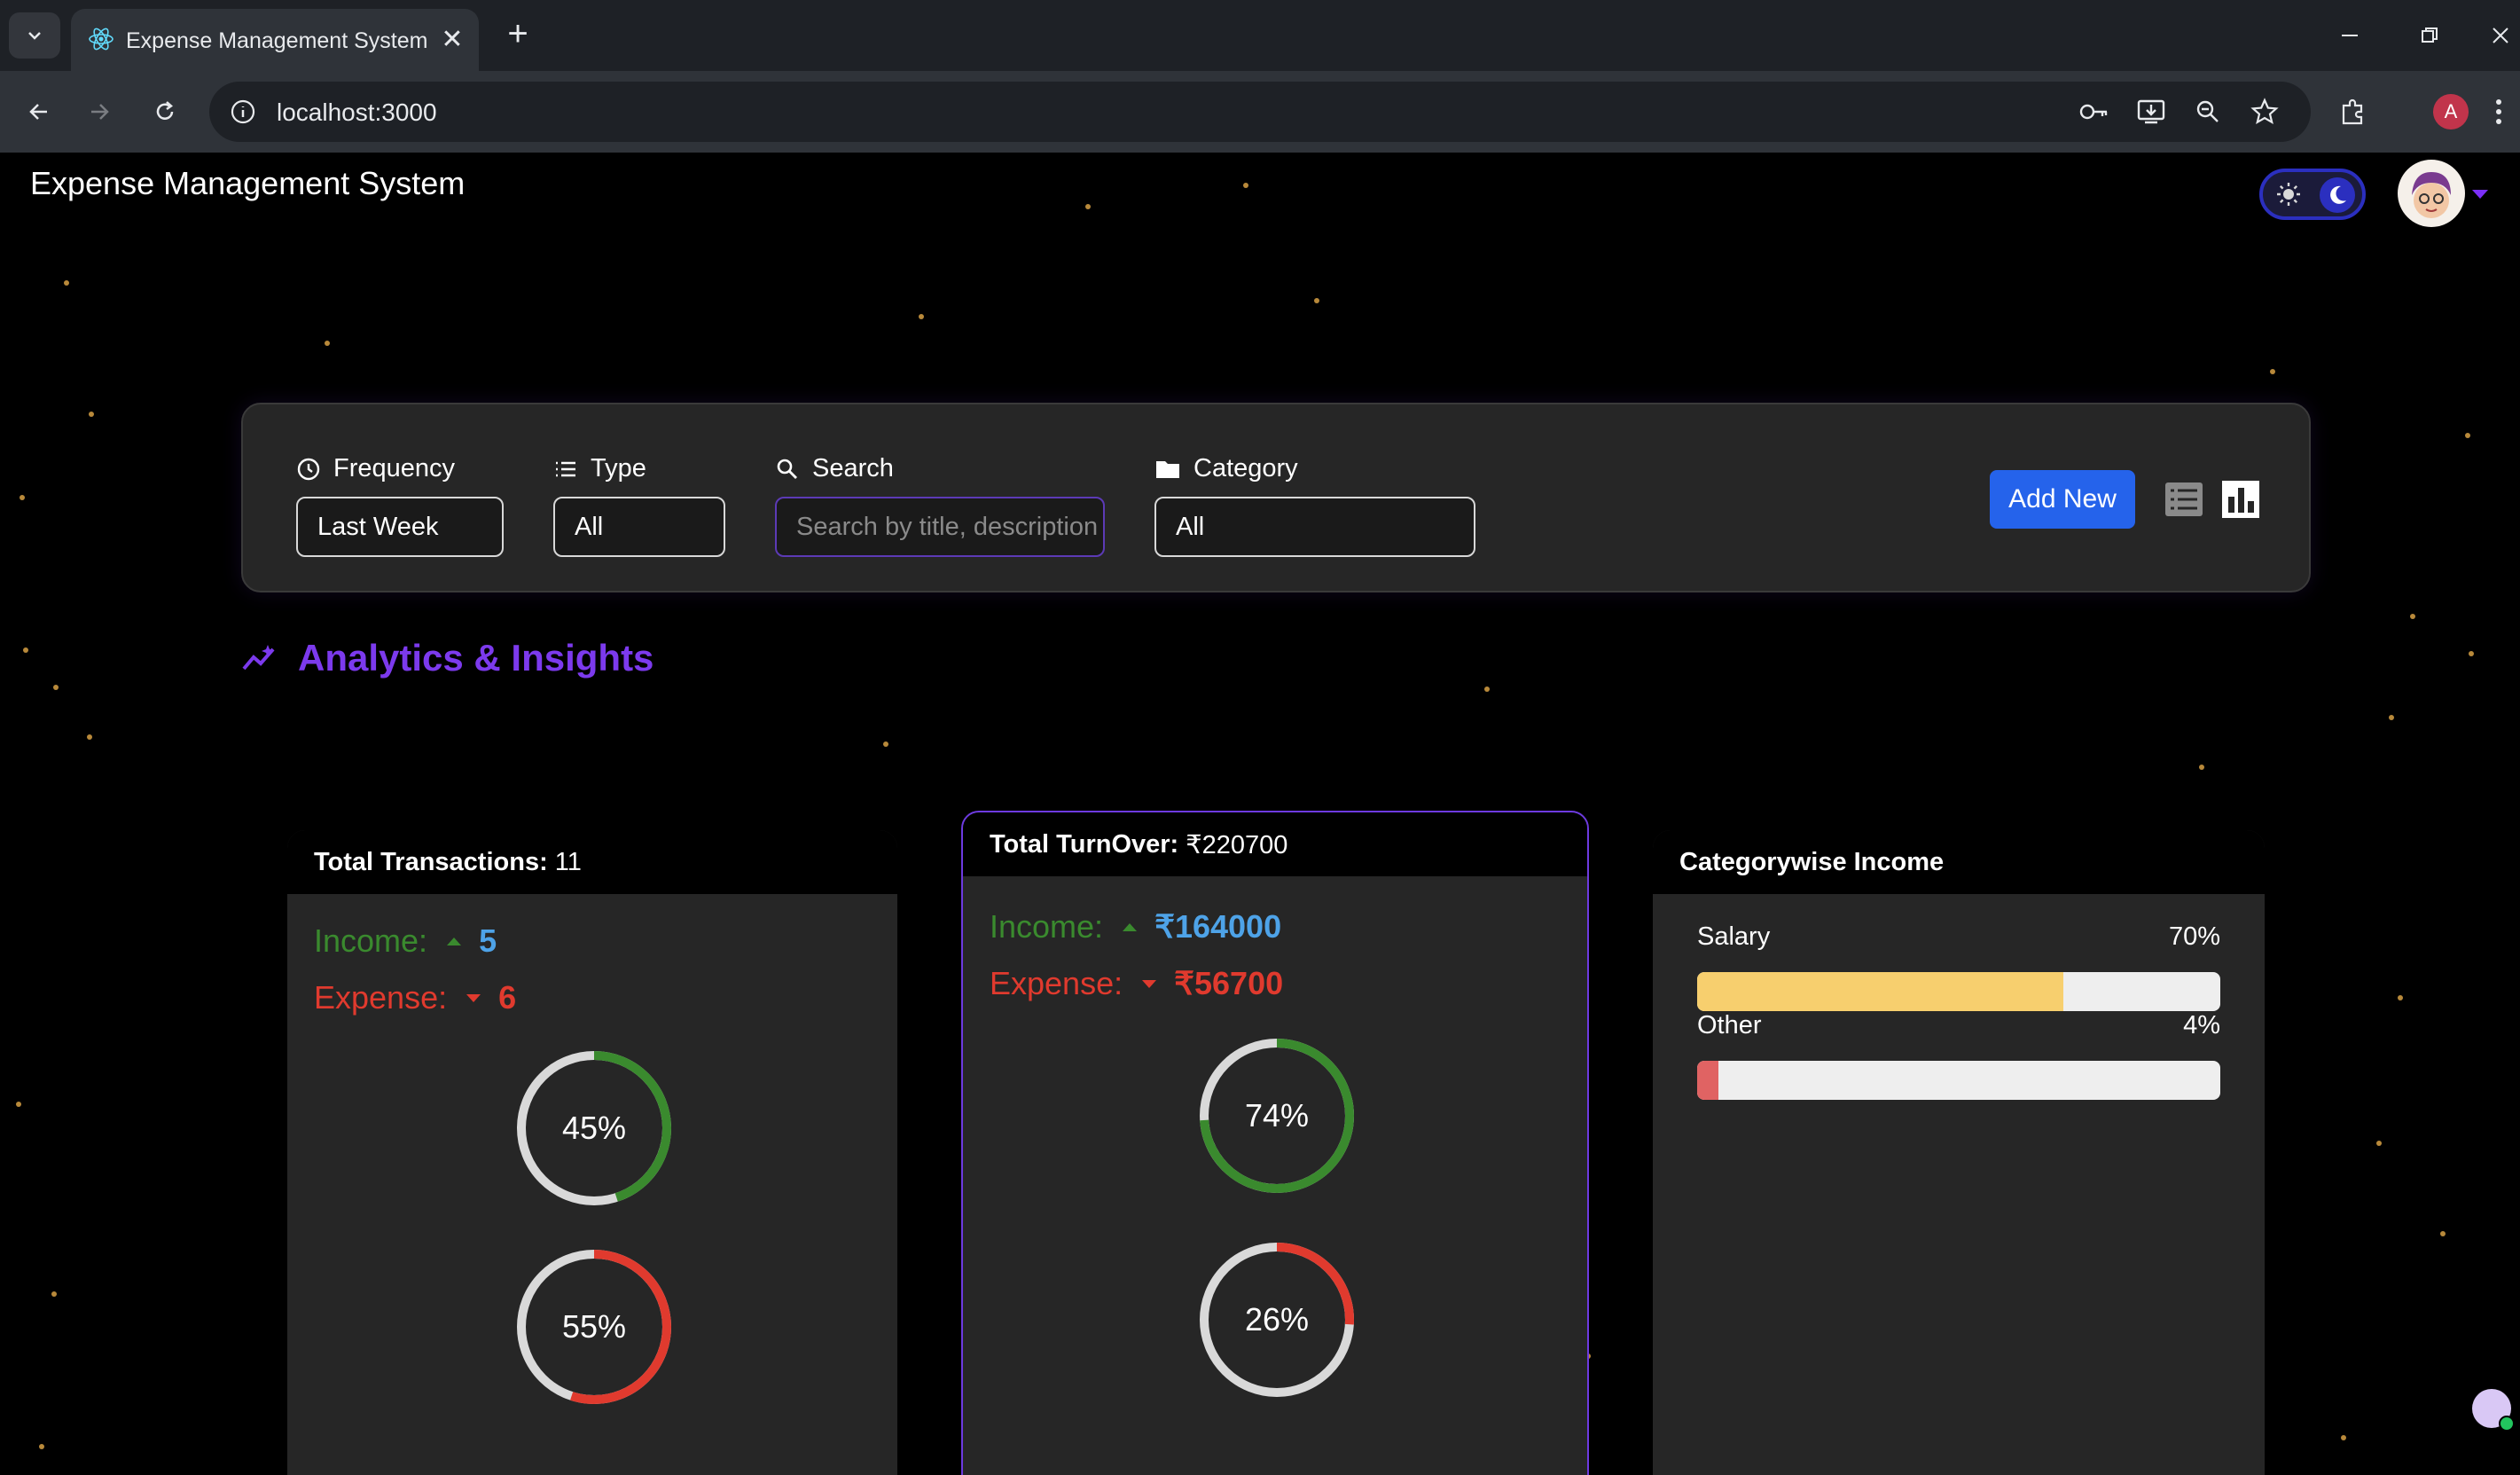 The image size is (2520, 1475). Describe the element at coordinates (2184, 499) in the screenshot. I see `list-view-icon` at that location.